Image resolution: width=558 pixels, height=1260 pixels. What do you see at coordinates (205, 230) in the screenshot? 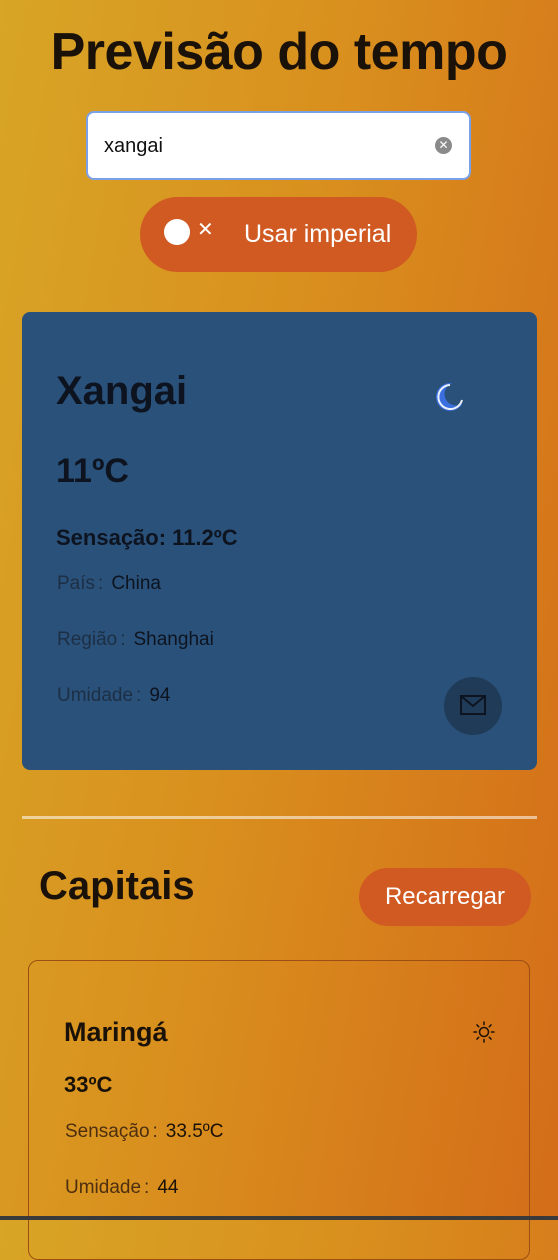
I see `x-icon: ✕` at bounding box center [205, 230].